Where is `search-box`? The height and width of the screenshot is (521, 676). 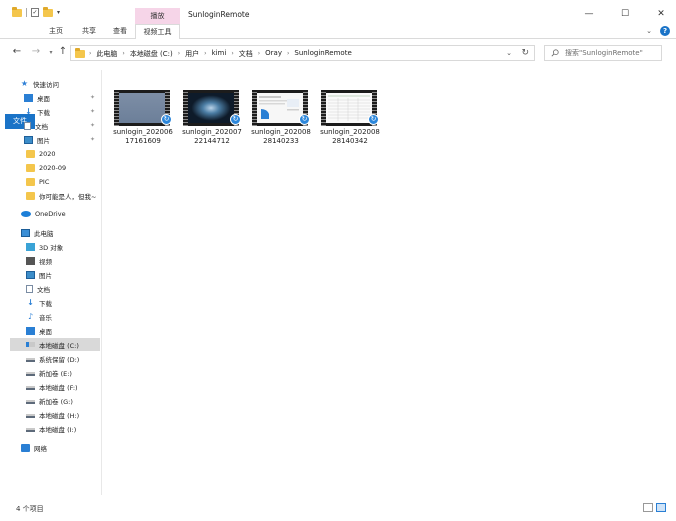
search-box is located at coordinates (603, 53).